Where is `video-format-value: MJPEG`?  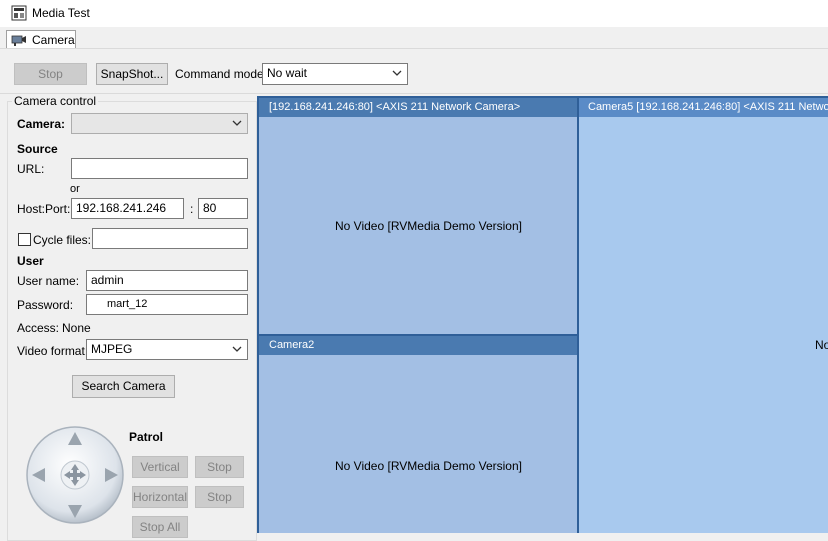 video-format-value: MJPEG is located at coordinates (112, 349).